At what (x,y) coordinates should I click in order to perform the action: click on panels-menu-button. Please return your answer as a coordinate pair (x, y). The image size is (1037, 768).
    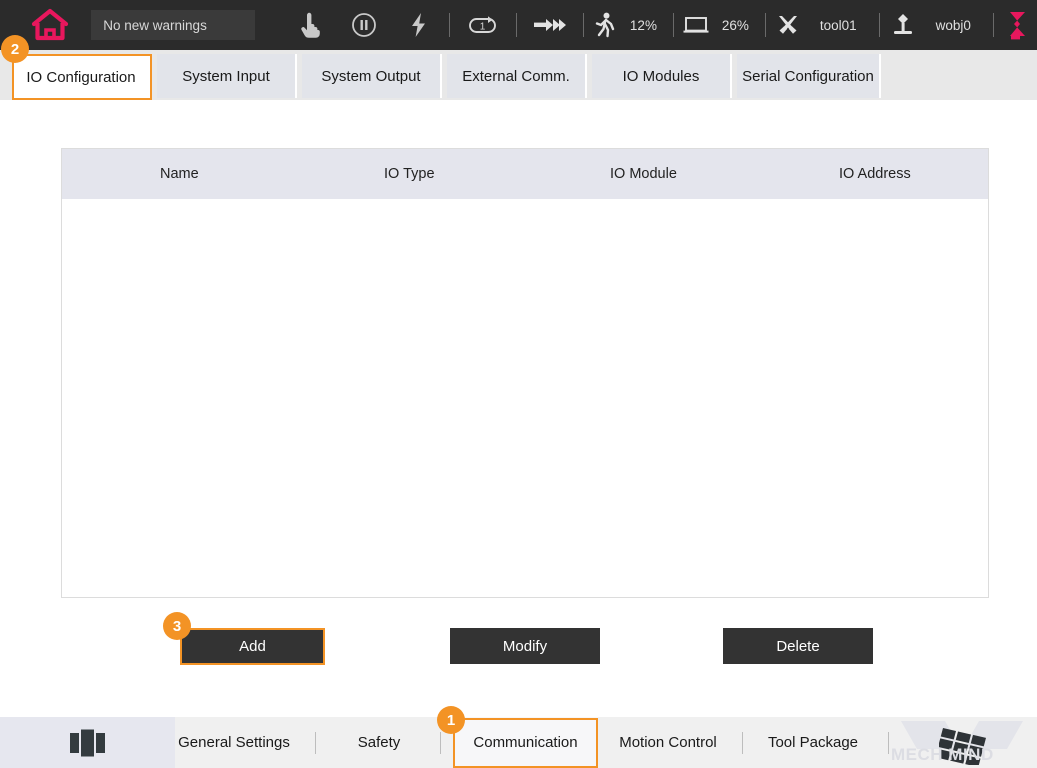
    Looking at the image, I should click on (87, 742).